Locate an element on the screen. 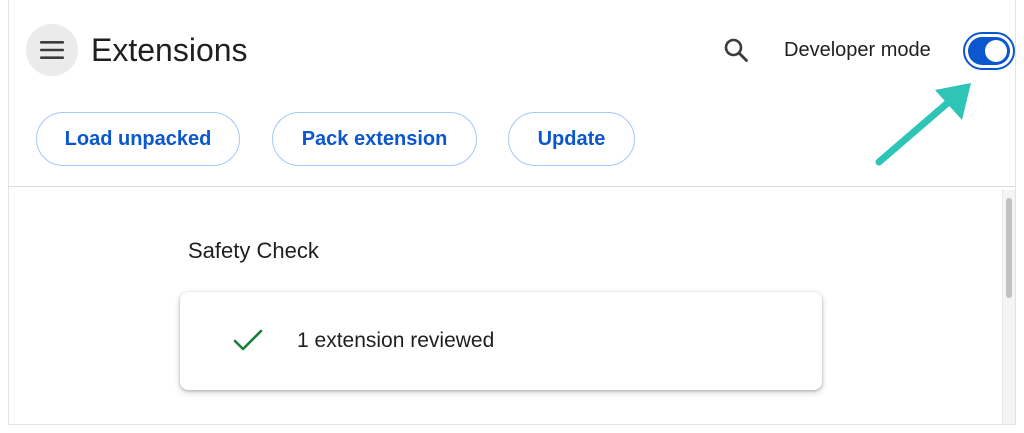  pack-extension-button: Pack extension is located at coordinates (374, 139).